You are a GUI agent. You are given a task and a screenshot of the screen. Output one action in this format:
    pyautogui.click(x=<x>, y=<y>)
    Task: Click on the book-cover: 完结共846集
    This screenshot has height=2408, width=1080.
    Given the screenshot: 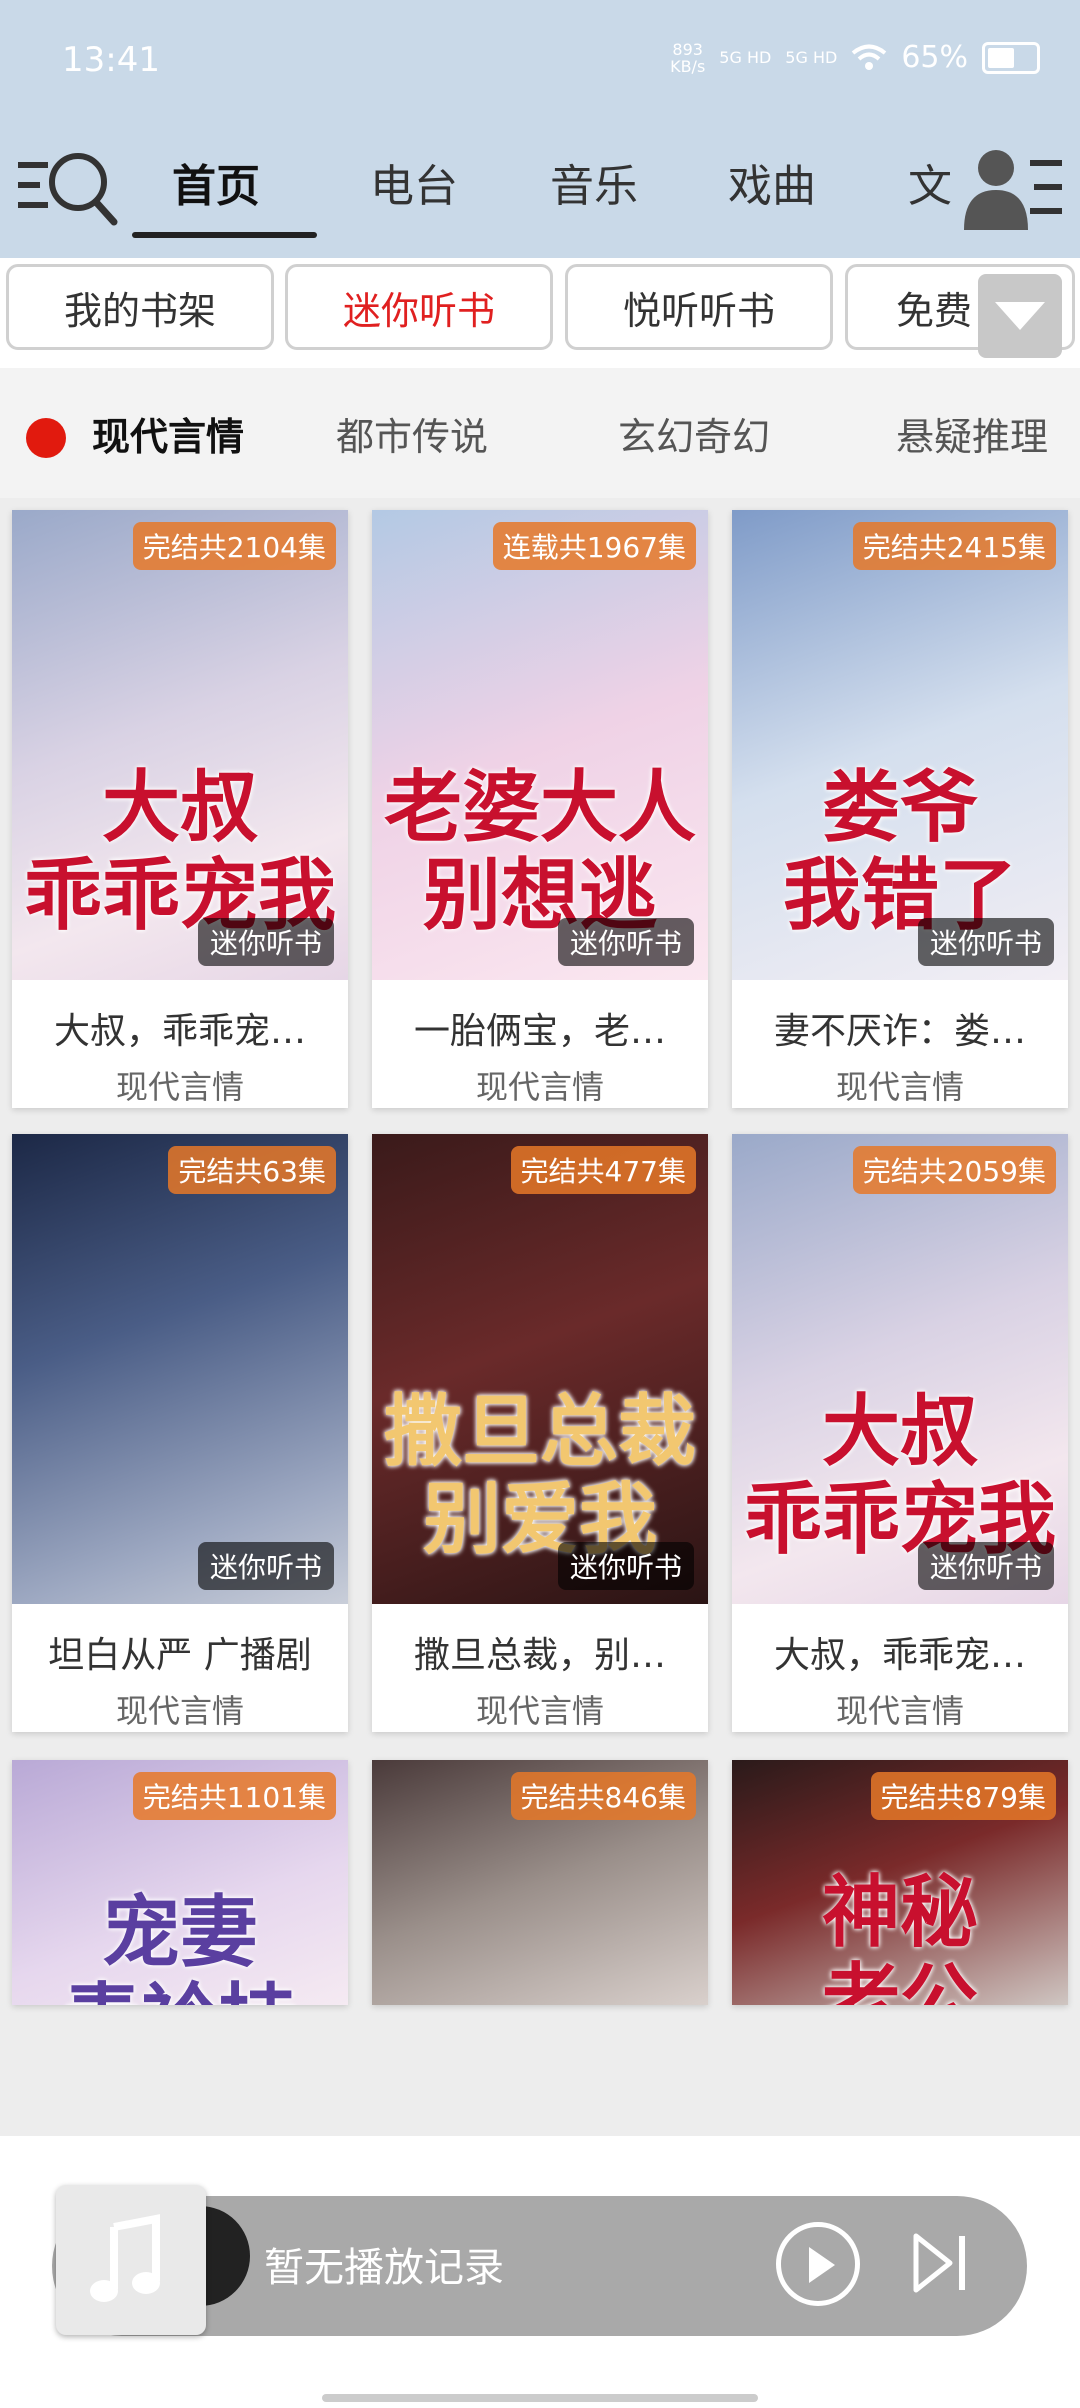 What is the action you would take?
    pyautogui.click(x=540, y=1882)
    